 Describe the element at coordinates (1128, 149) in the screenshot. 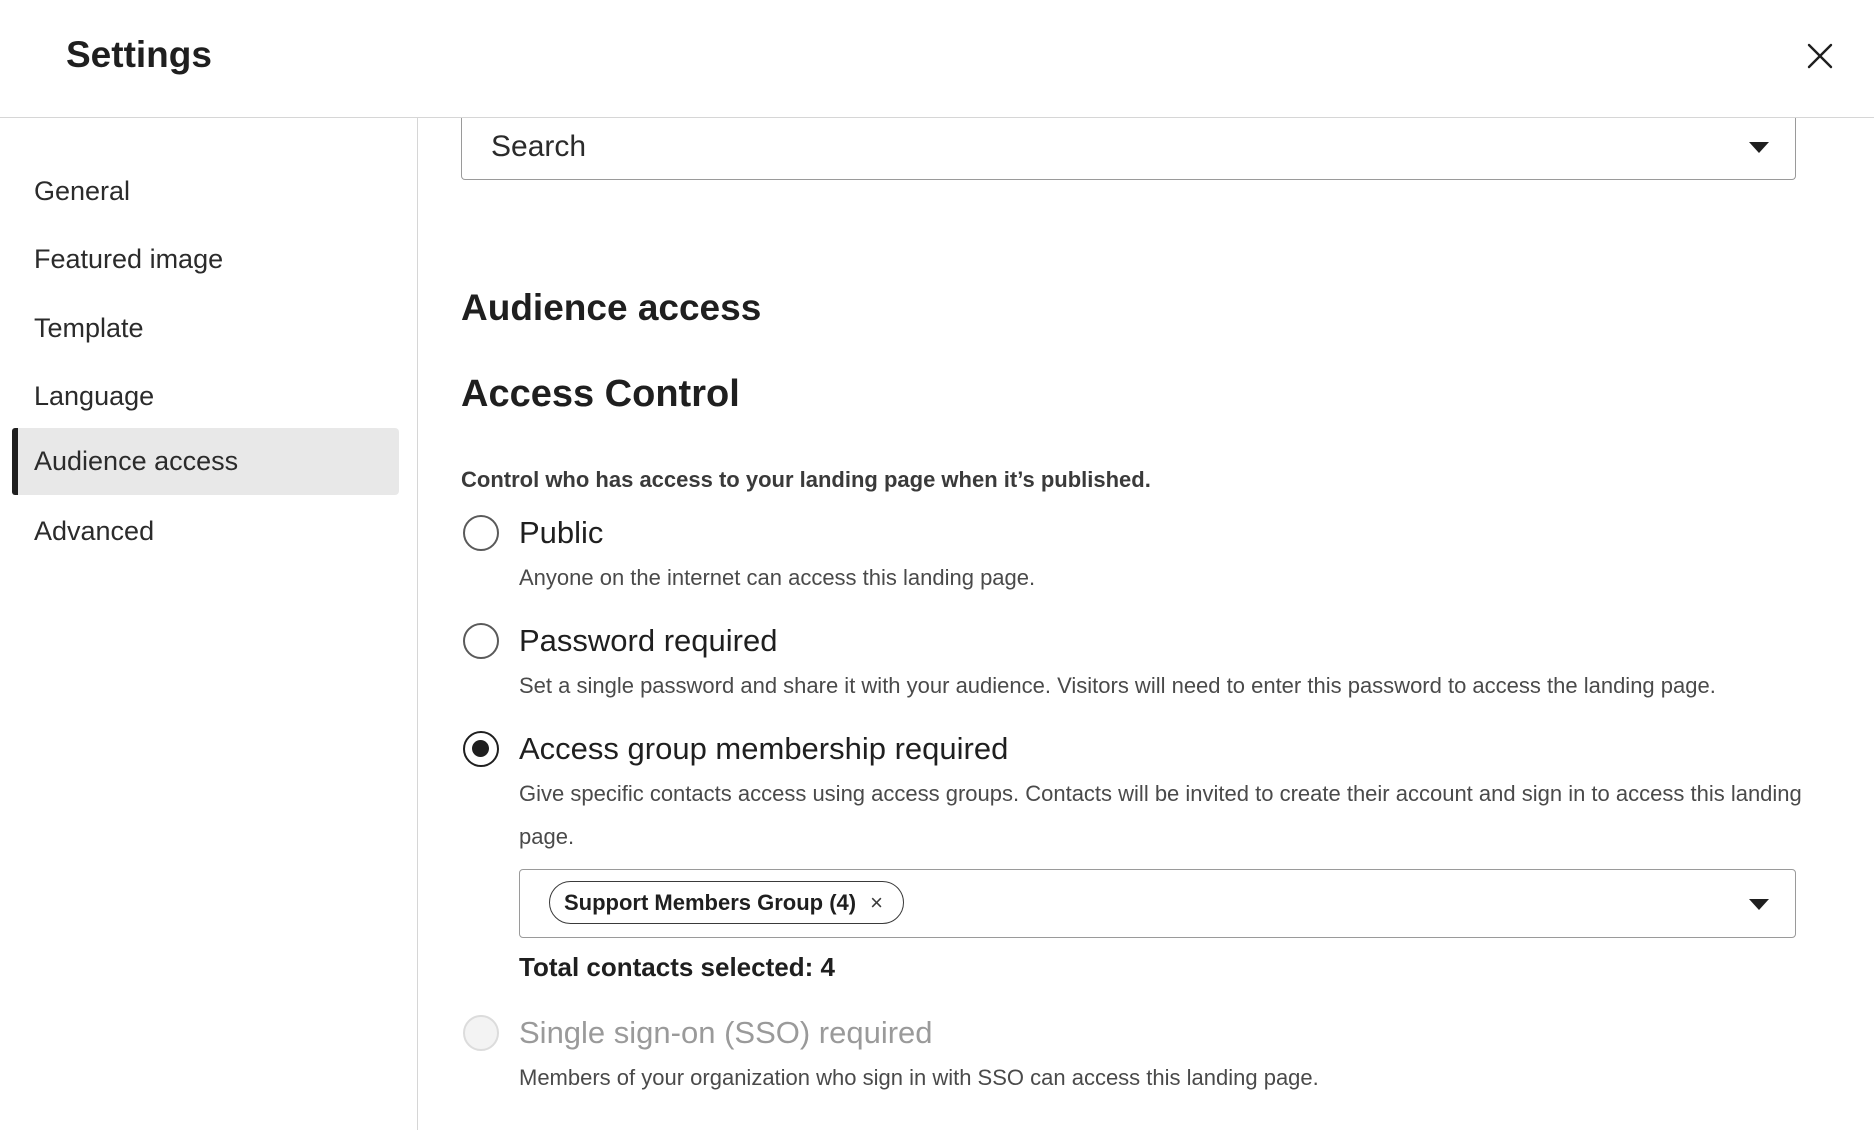

I see `search-select: Search` at that location.